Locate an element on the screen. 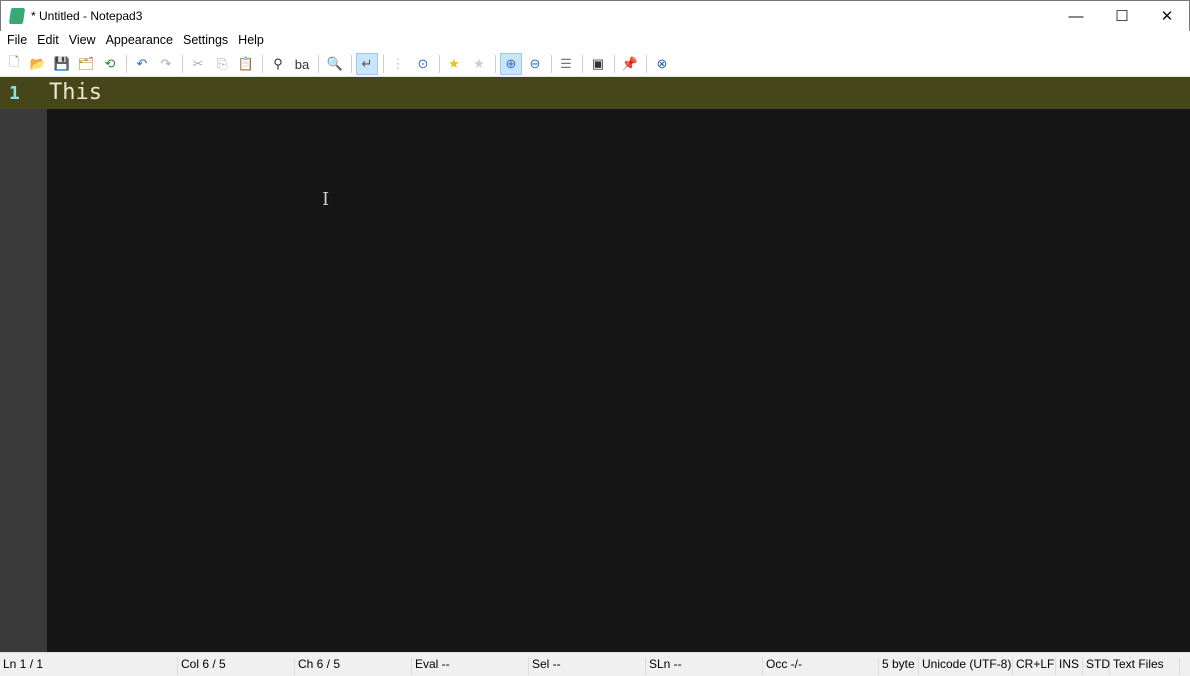  save-button: 💾 is located at coordinates (62, 64).